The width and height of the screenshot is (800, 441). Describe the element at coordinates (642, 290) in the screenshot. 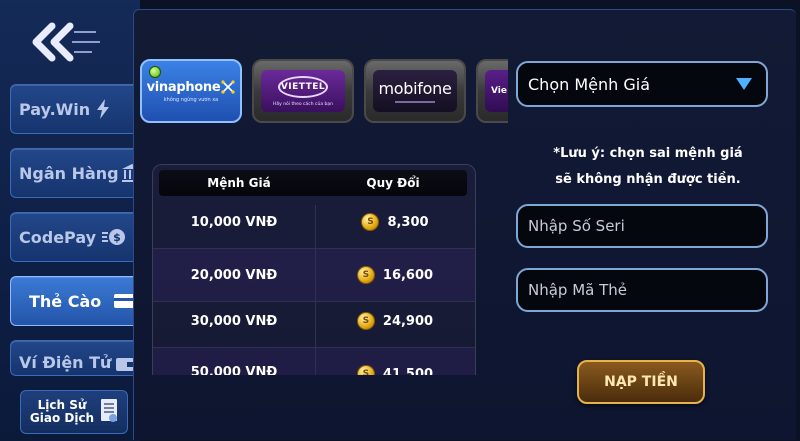

I see `card-code-input` at that location.